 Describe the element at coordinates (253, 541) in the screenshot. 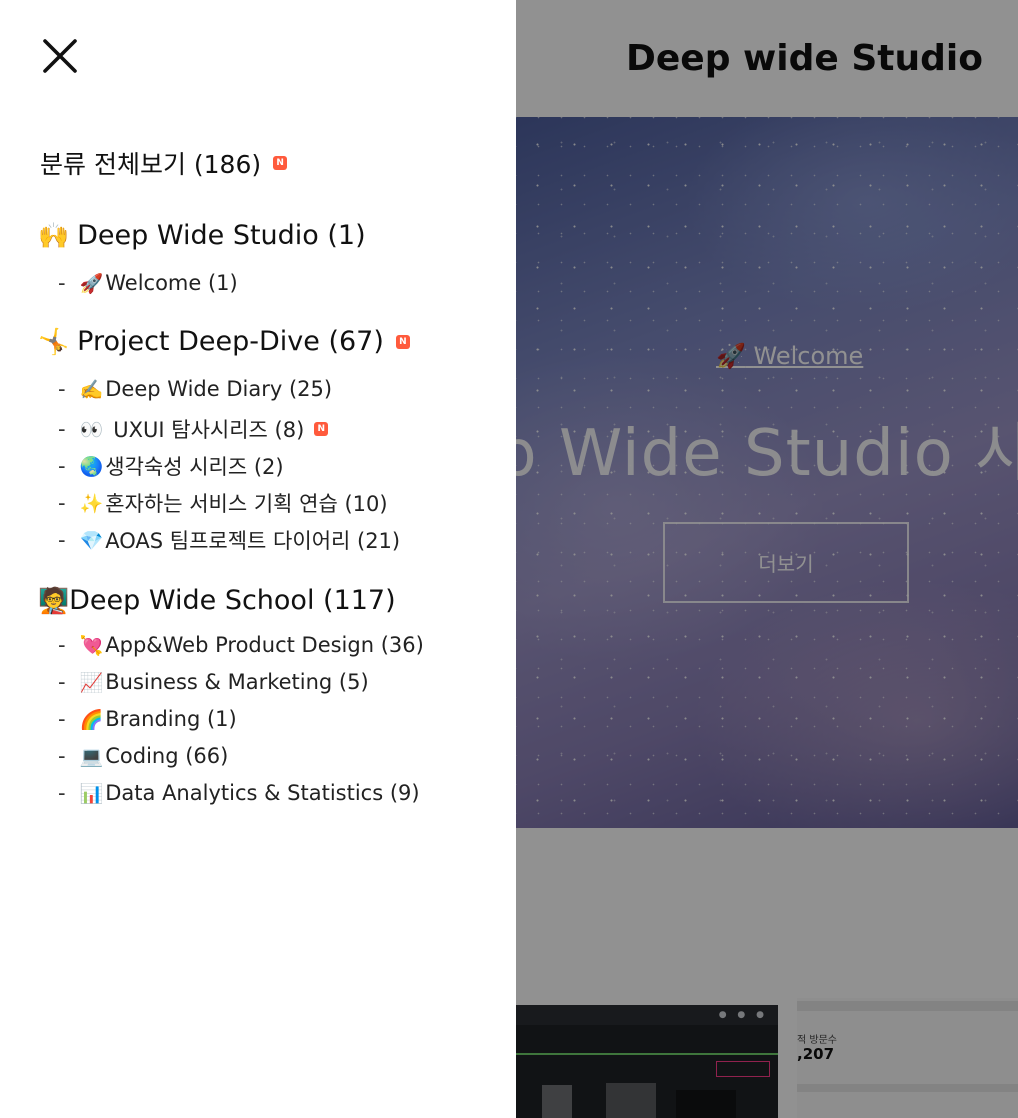

I see `subcategory-label: AOAS 팀프로젝트 다이어리 (21)` at that location.